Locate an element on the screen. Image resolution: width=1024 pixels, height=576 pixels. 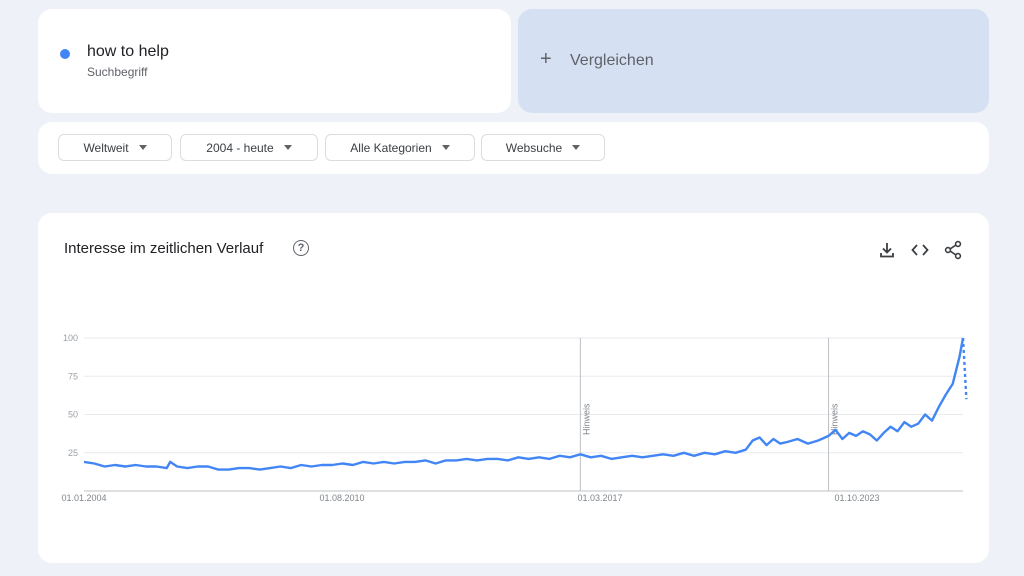
partial-data-line is located at coordinates (964, 368).